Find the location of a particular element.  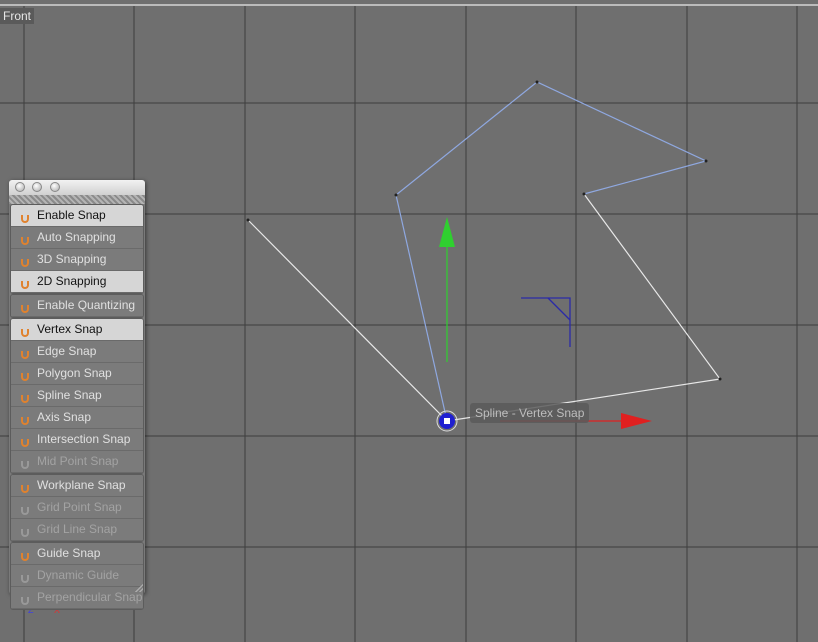

menu-item-vertex-snap: Vertex Snap is located at coordinates (77, 330).